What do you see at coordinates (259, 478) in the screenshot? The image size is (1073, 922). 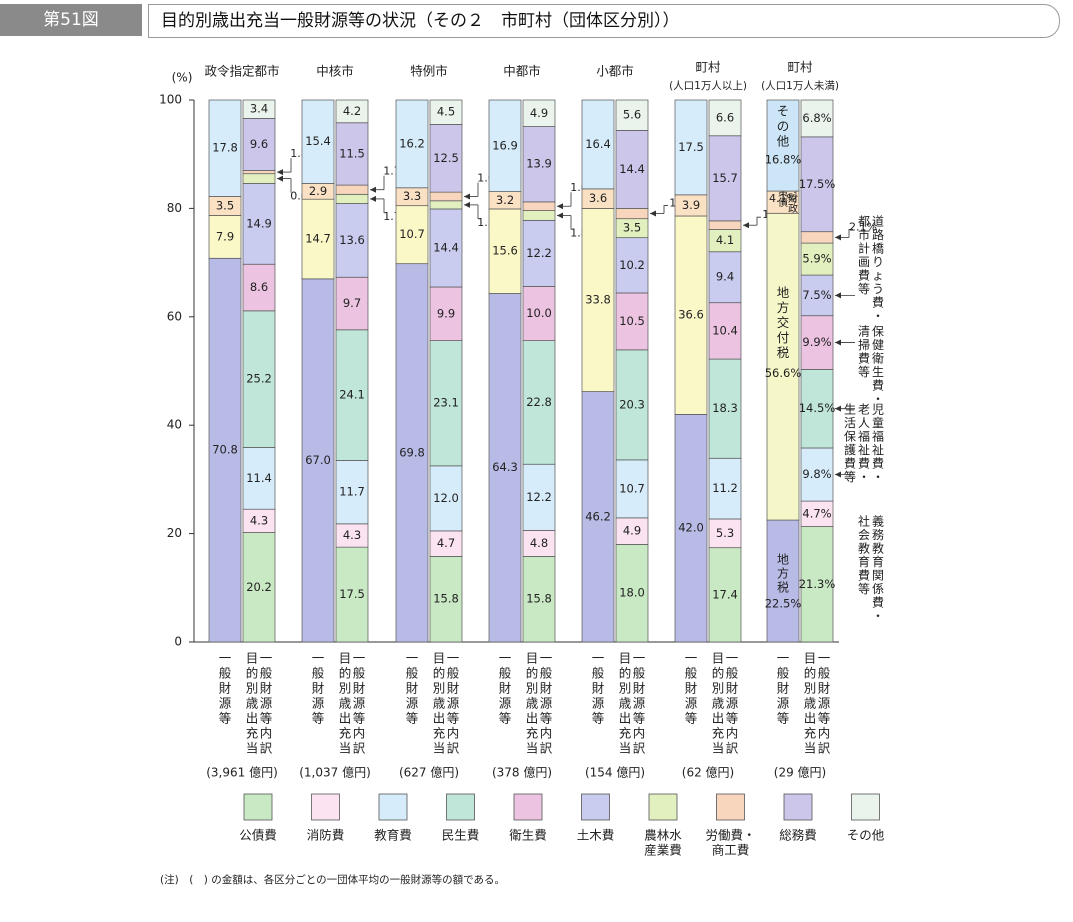 I see `purpose-segment-label: 11.4` at bounding box center [259, 478].